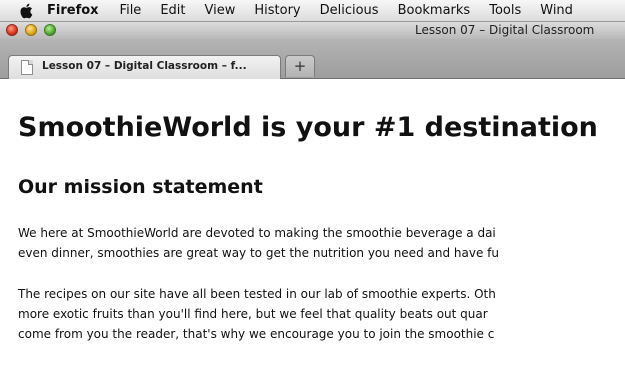 This screenshot has height=379, width=625. What do you see at coordinates (277, 10) in the screenshot?
I see `menu-history: History` at bounding box center [277, 10].